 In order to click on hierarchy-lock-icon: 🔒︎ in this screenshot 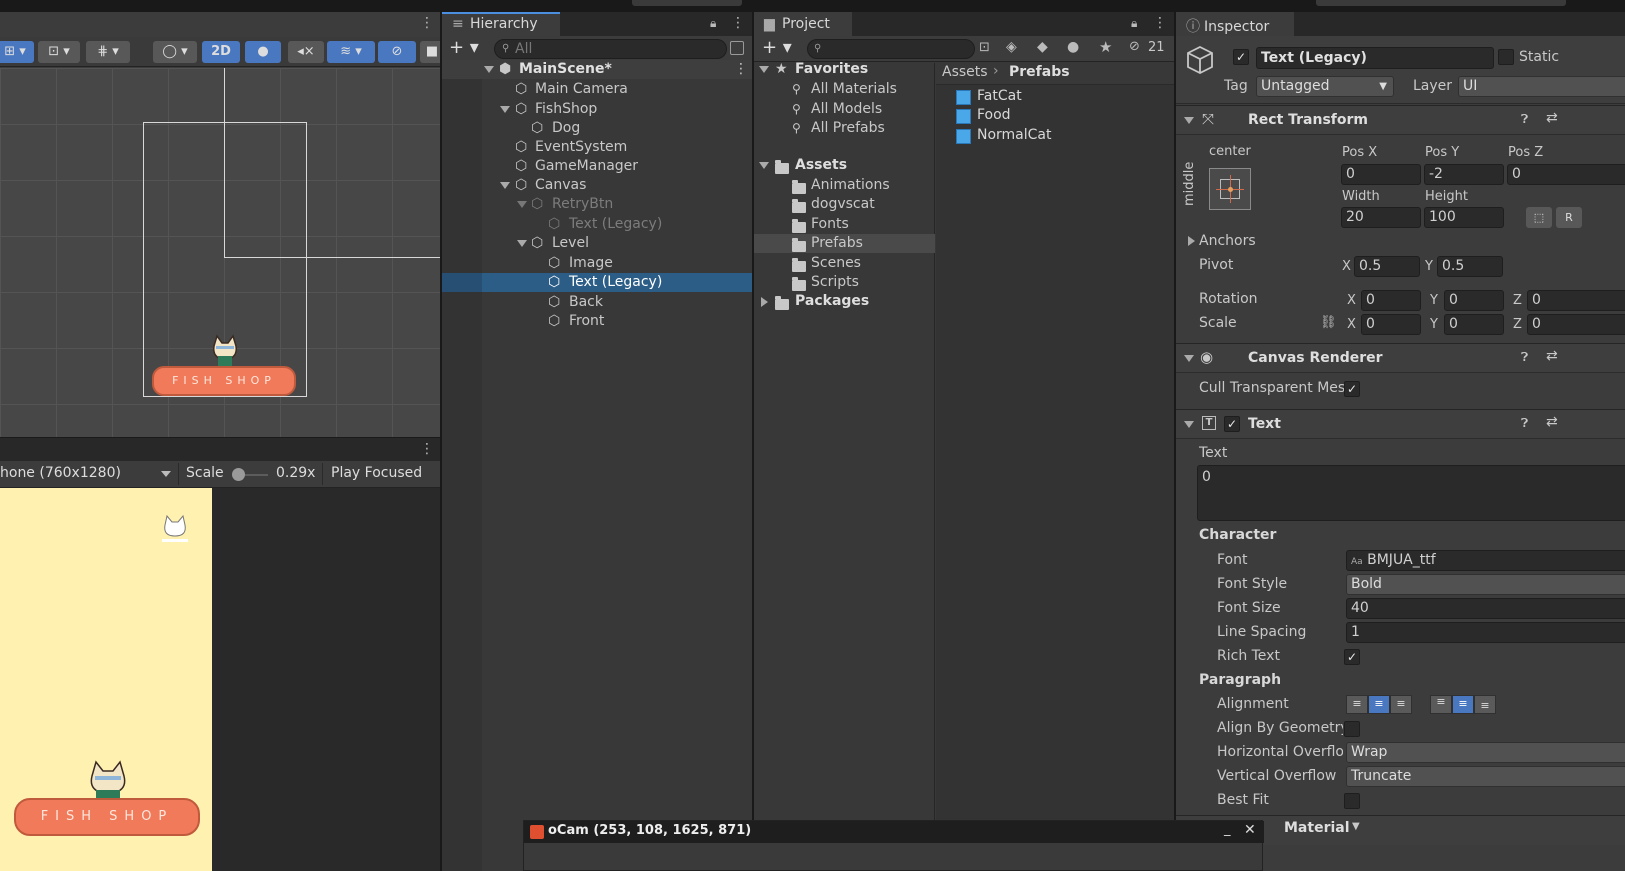, I will do `click(716, 23)`.